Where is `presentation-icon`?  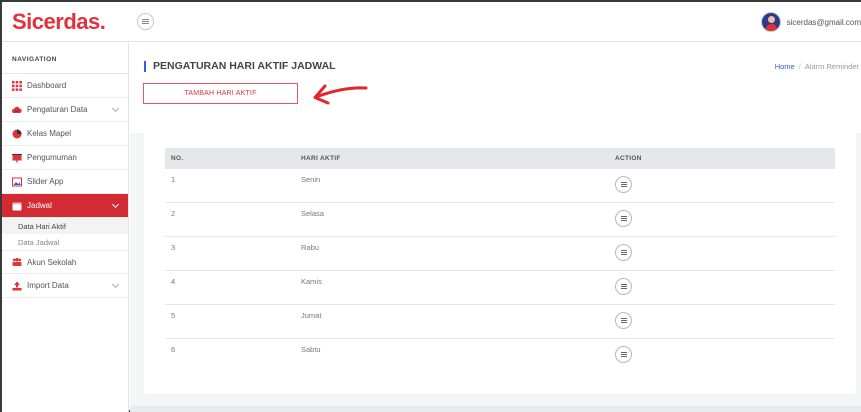 presentation-icon is located at coordinates (17, 157).